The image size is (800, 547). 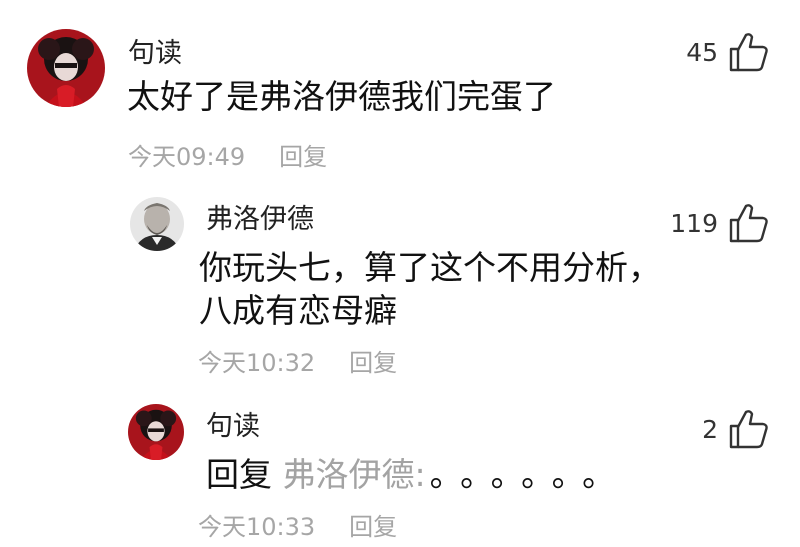 I want to click on comment-time: 今天10:32, so click(x=257, y=363).